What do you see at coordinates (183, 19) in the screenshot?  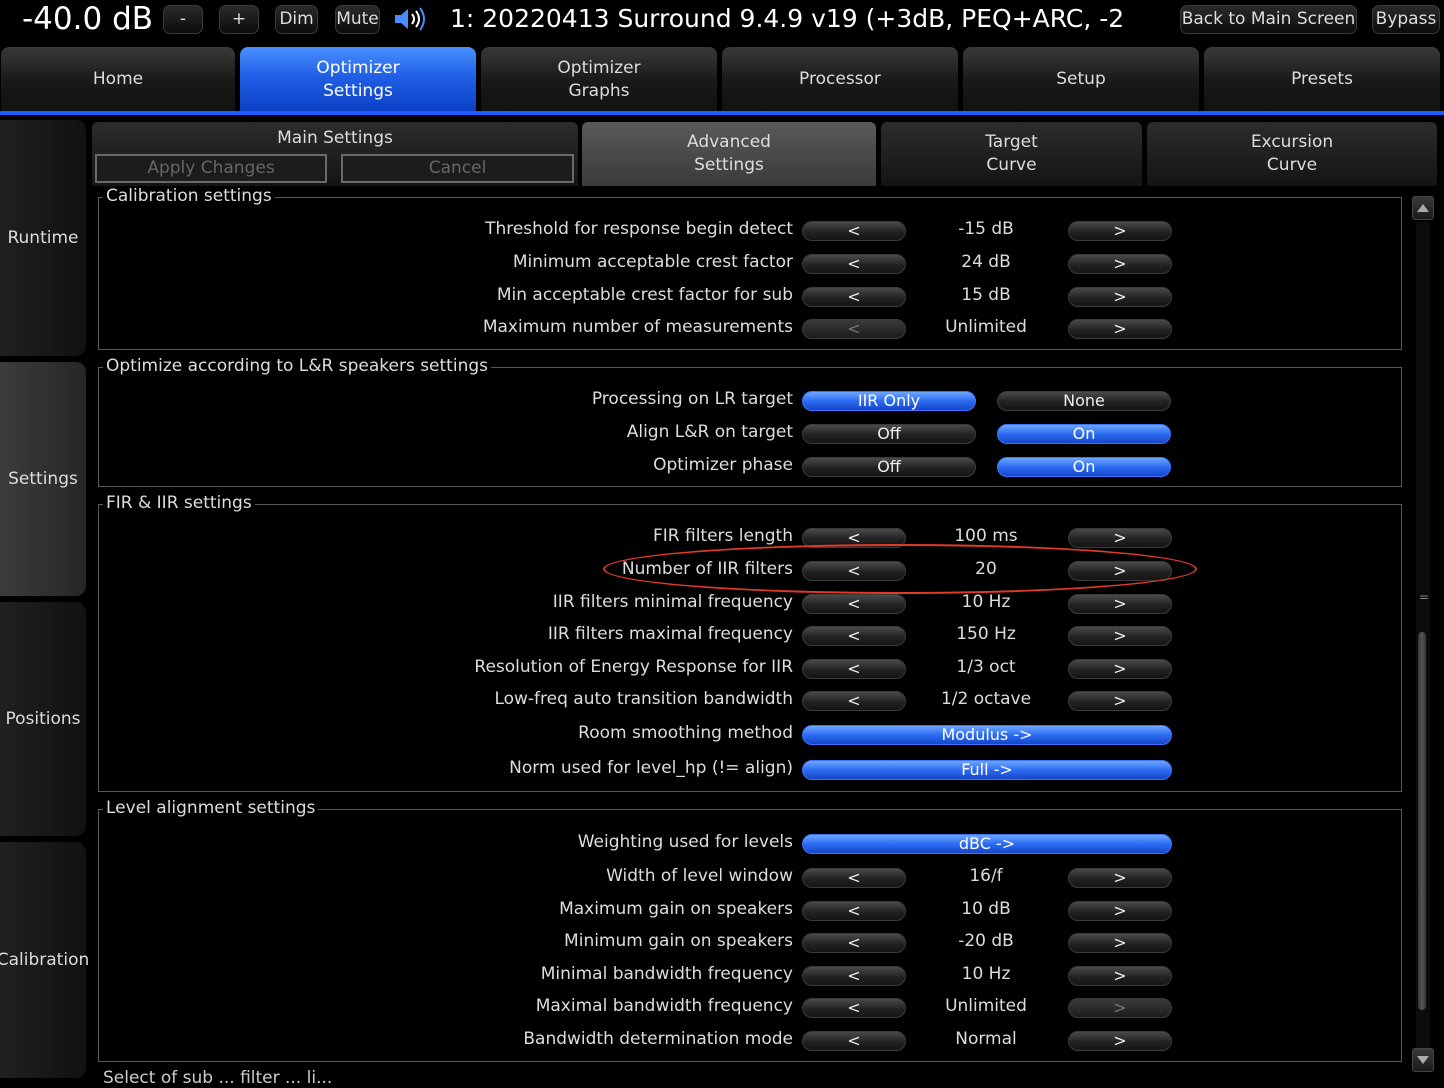 I see `volume-down-button: -` at bounding box center [183, 19].